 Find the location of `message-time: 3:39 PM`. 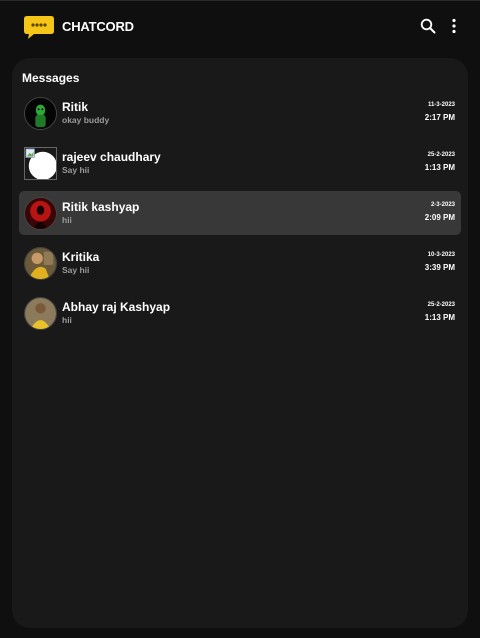

message-time: 3:39 PM is located at coordinates (439, 267).